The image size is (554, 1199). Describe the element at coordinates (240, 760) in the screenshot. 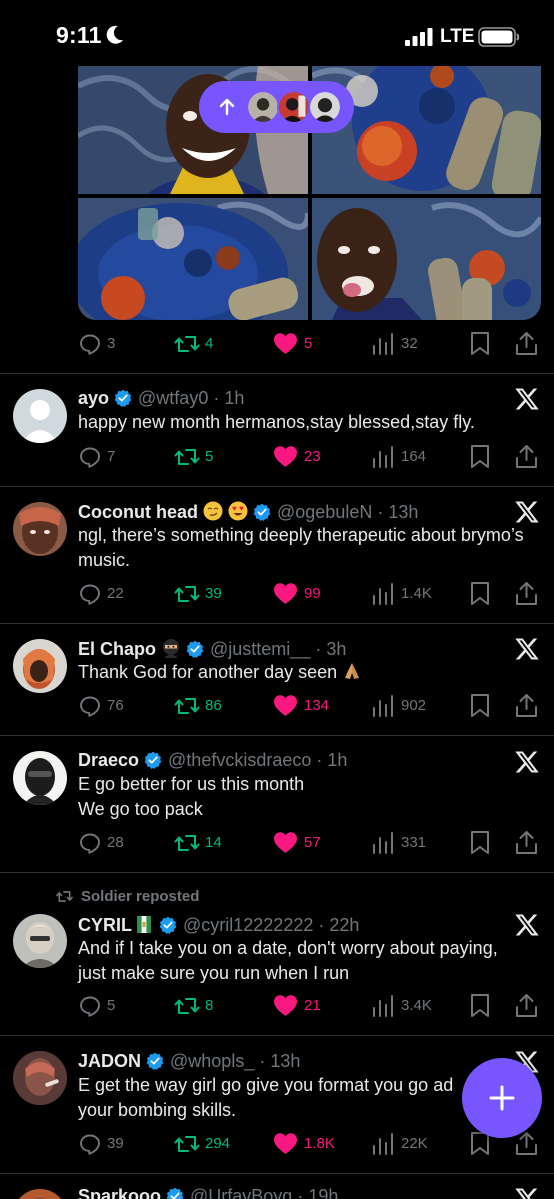

I see `tweet-handle: @thefvckisdraeco` at that location.